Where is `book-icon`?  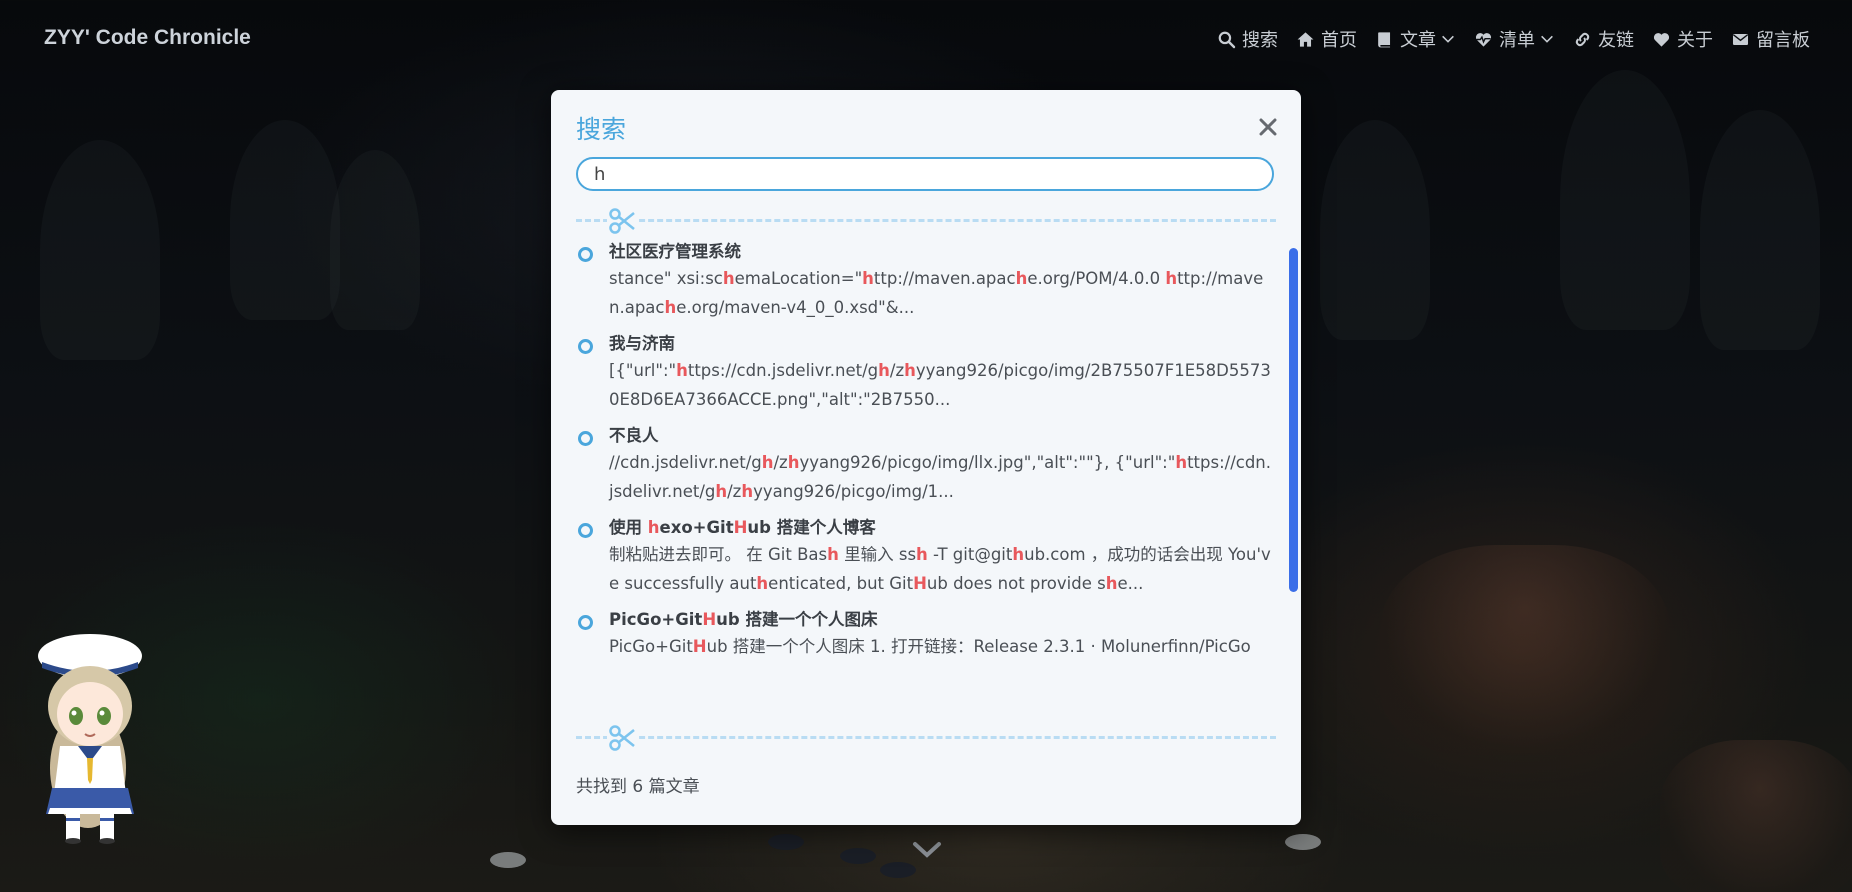
book-icon is located at coordinates (1384, 39).